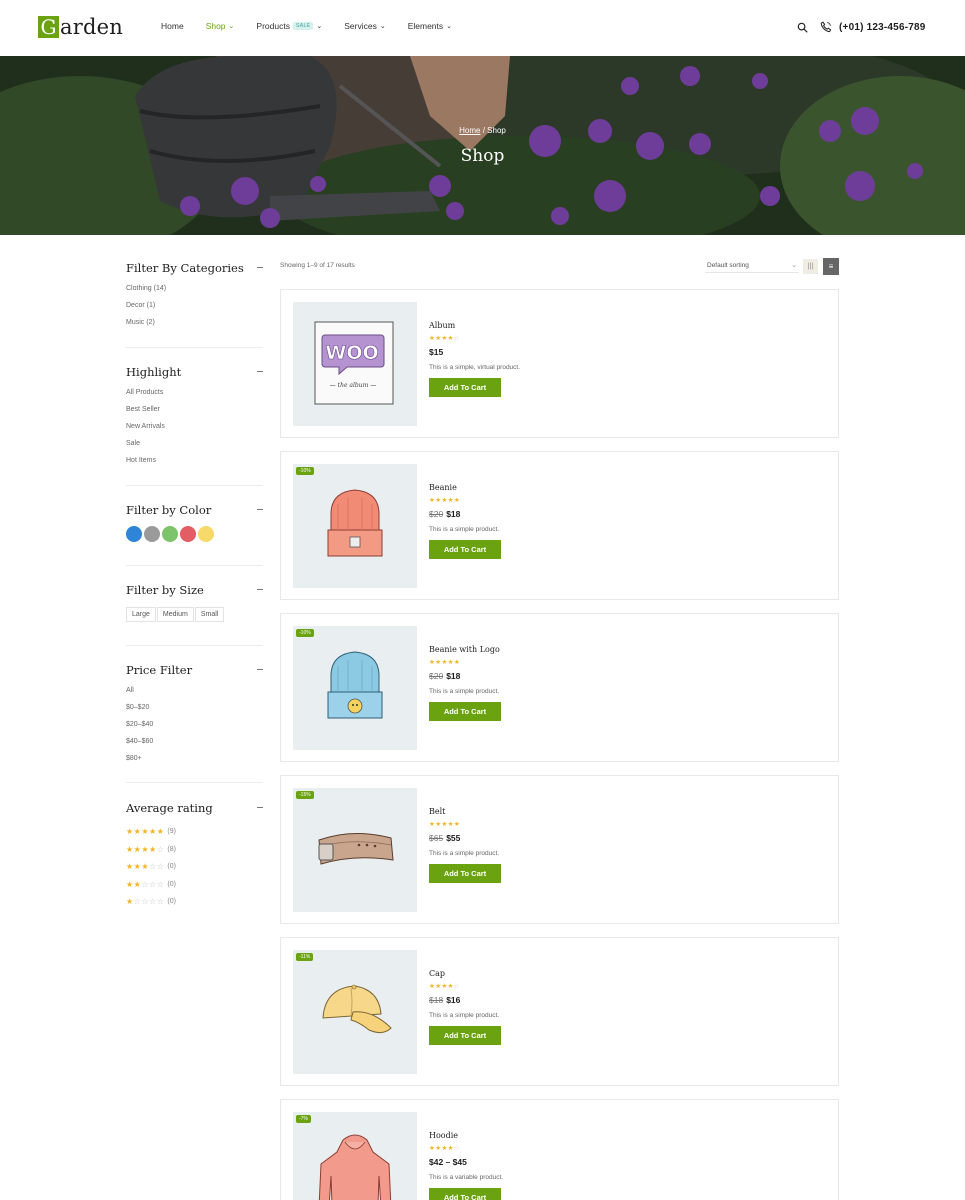 The image size is (965, 1200). Describe the element at coordinates (194, 465) in the screenshot. I see `highlight-link: Hot Items` at that location.